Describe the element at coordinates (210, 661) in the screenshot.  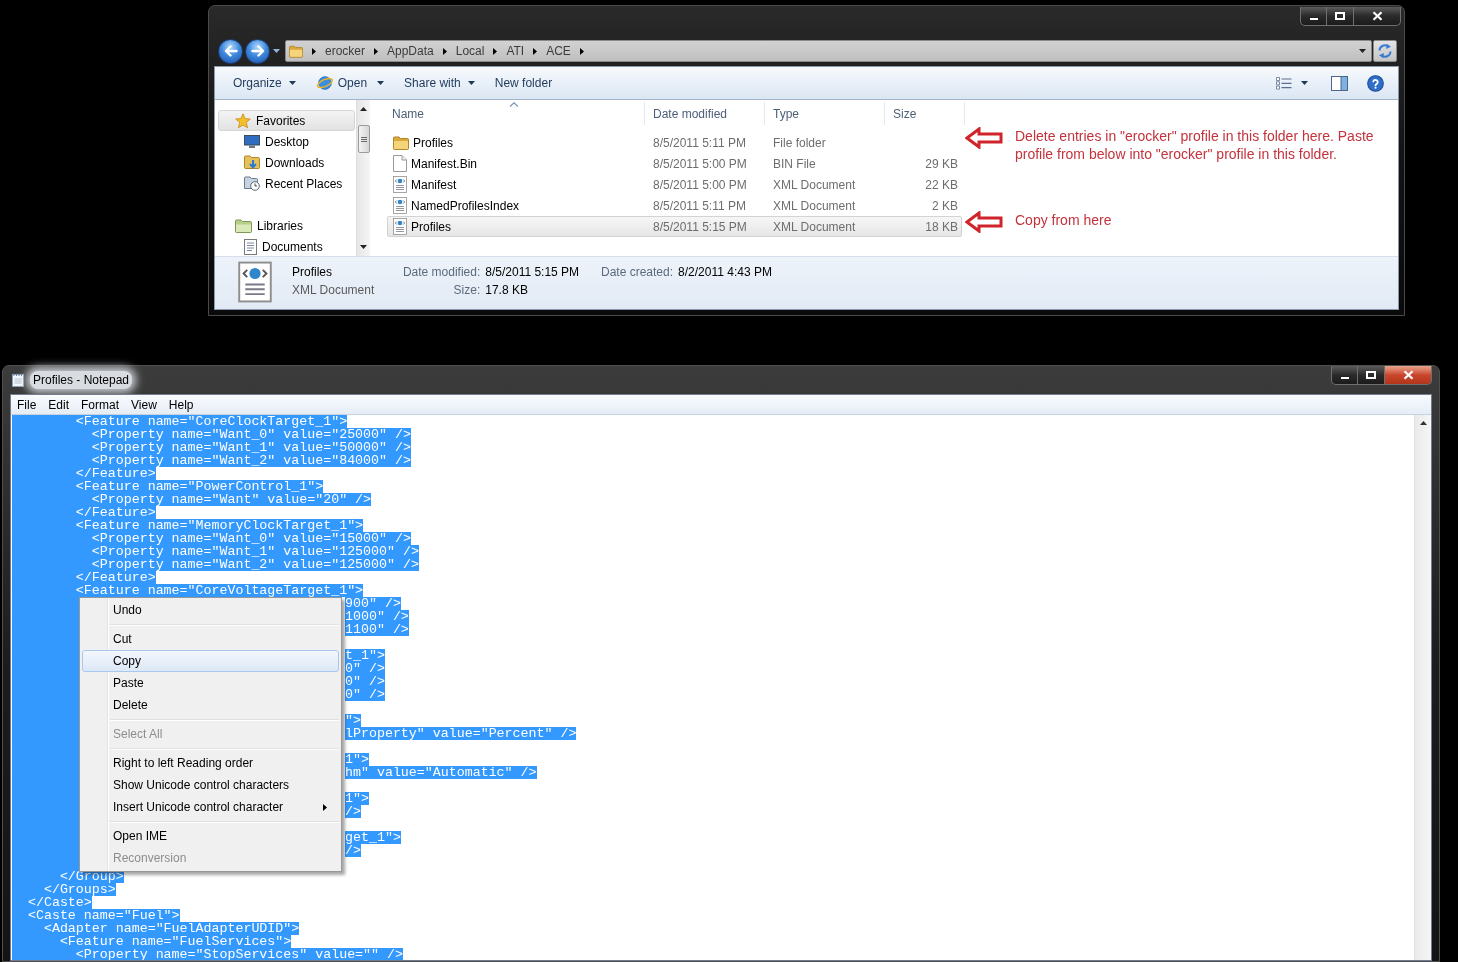
I see `menu-item: Copy` at that location.